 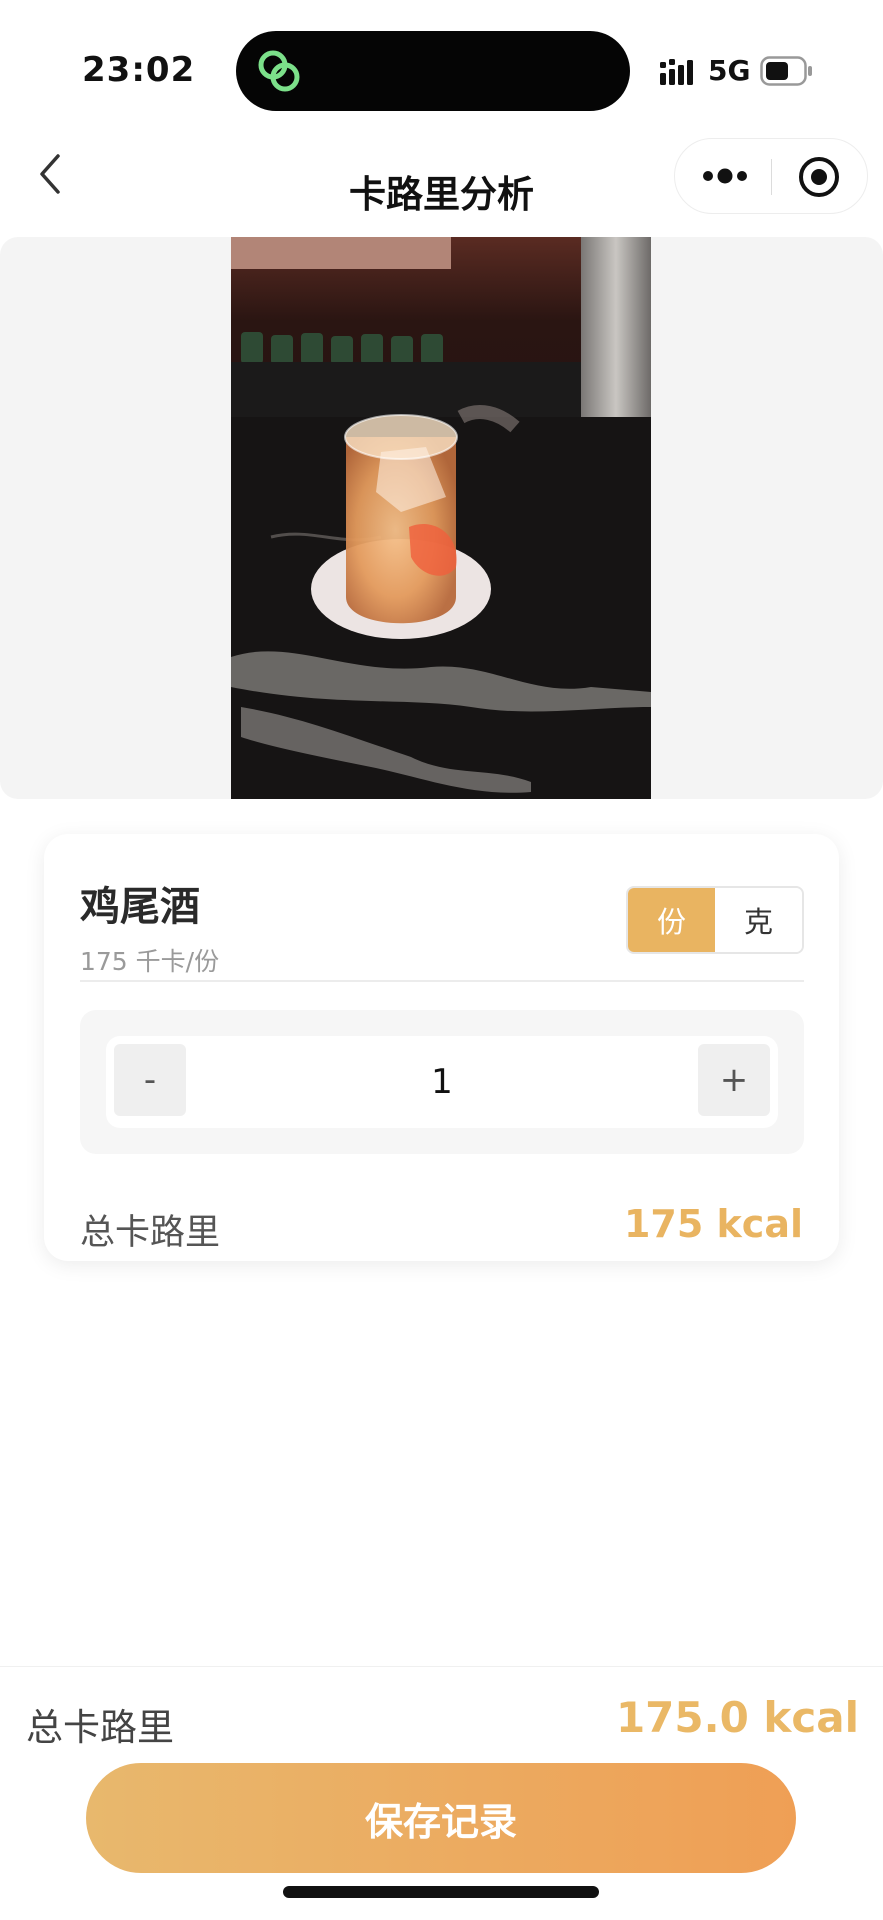 I want to click on unit-option-serving: 份, so click(x=671, y=920).